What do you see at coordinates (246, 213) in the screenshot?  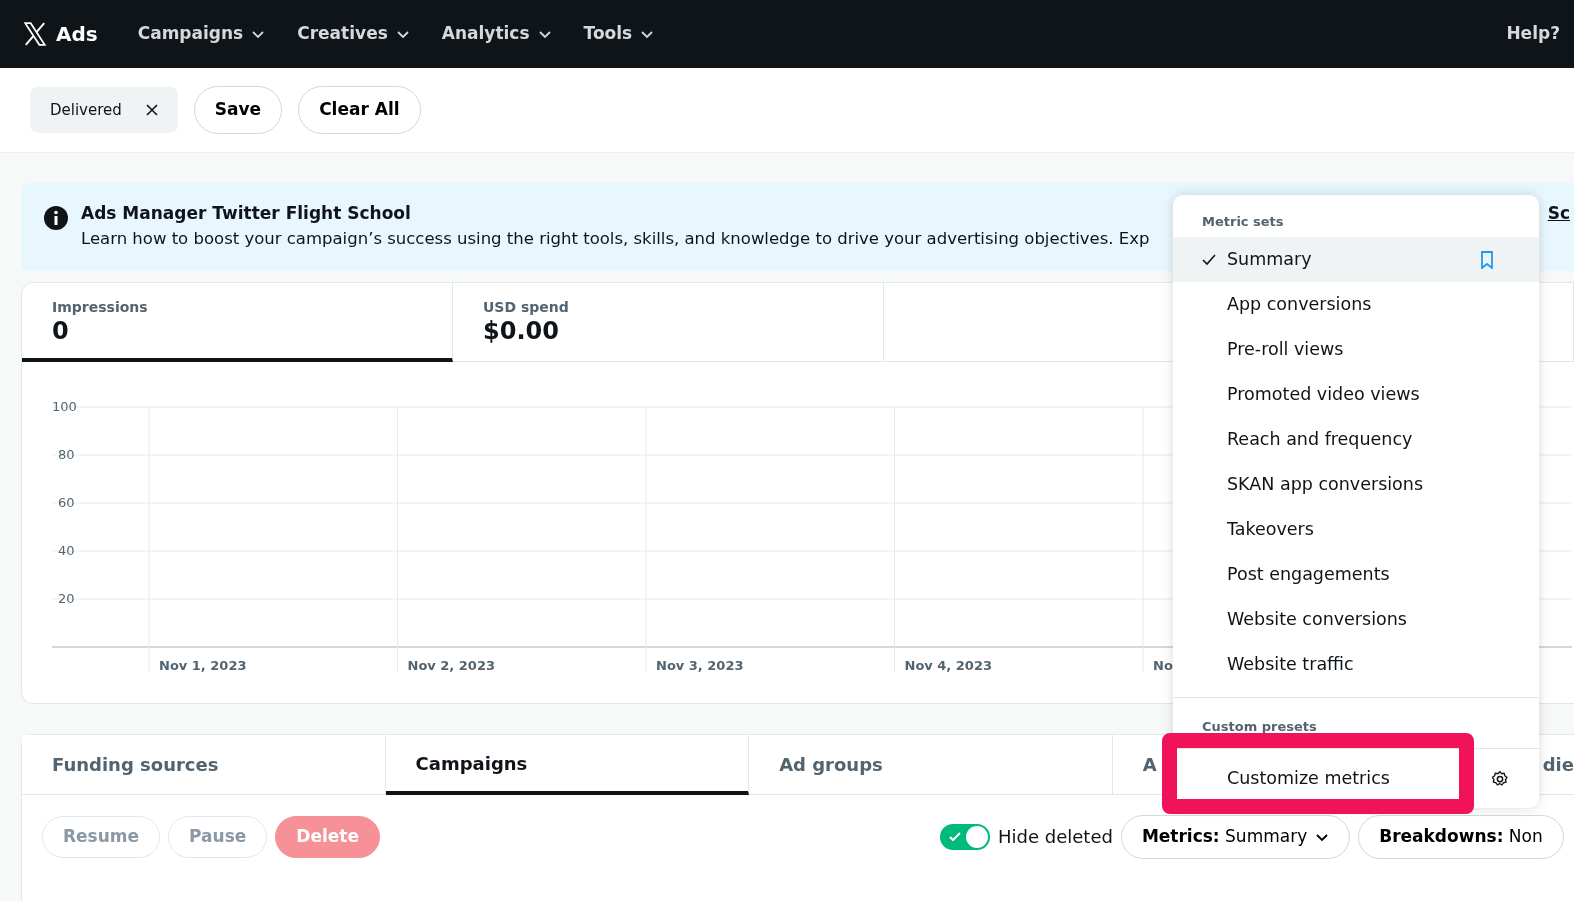 I see `banner-title: Ads Manager Twitter Flight School` at bounding box center [246, 213].